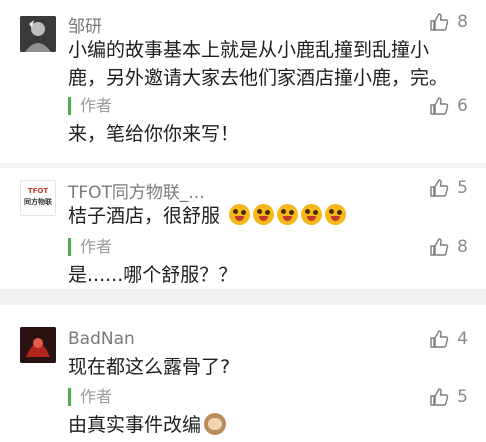  I want to click on comment-text-line: 鹿，另外邀请大家去他们家酒店撞小鹿，完。, so click(258, 78).